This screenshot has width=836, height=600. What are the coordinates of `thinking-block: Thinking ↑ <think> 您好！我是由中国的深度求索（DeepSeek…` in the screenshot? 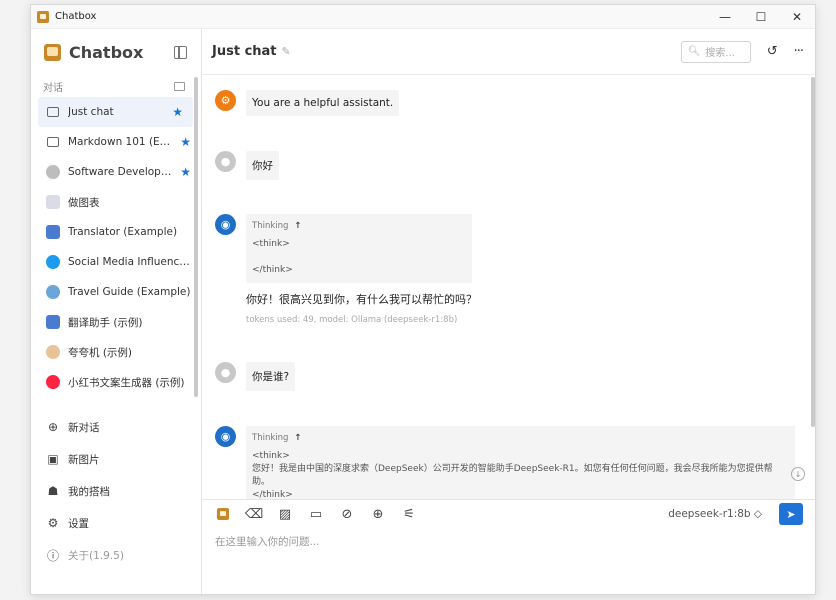 It's located at (520, 462).